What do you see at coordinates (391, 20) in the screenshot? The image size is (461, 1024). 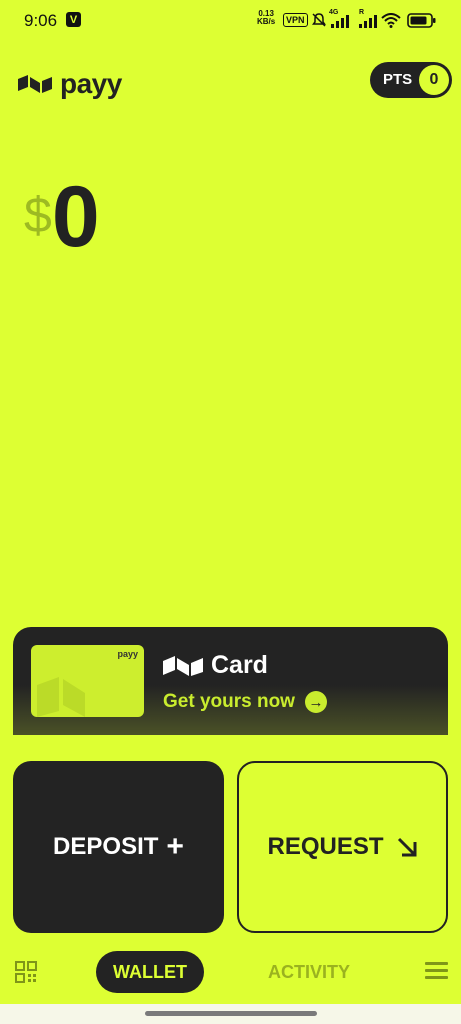 I see `wifi-icon` at bounding box center [391, 20].